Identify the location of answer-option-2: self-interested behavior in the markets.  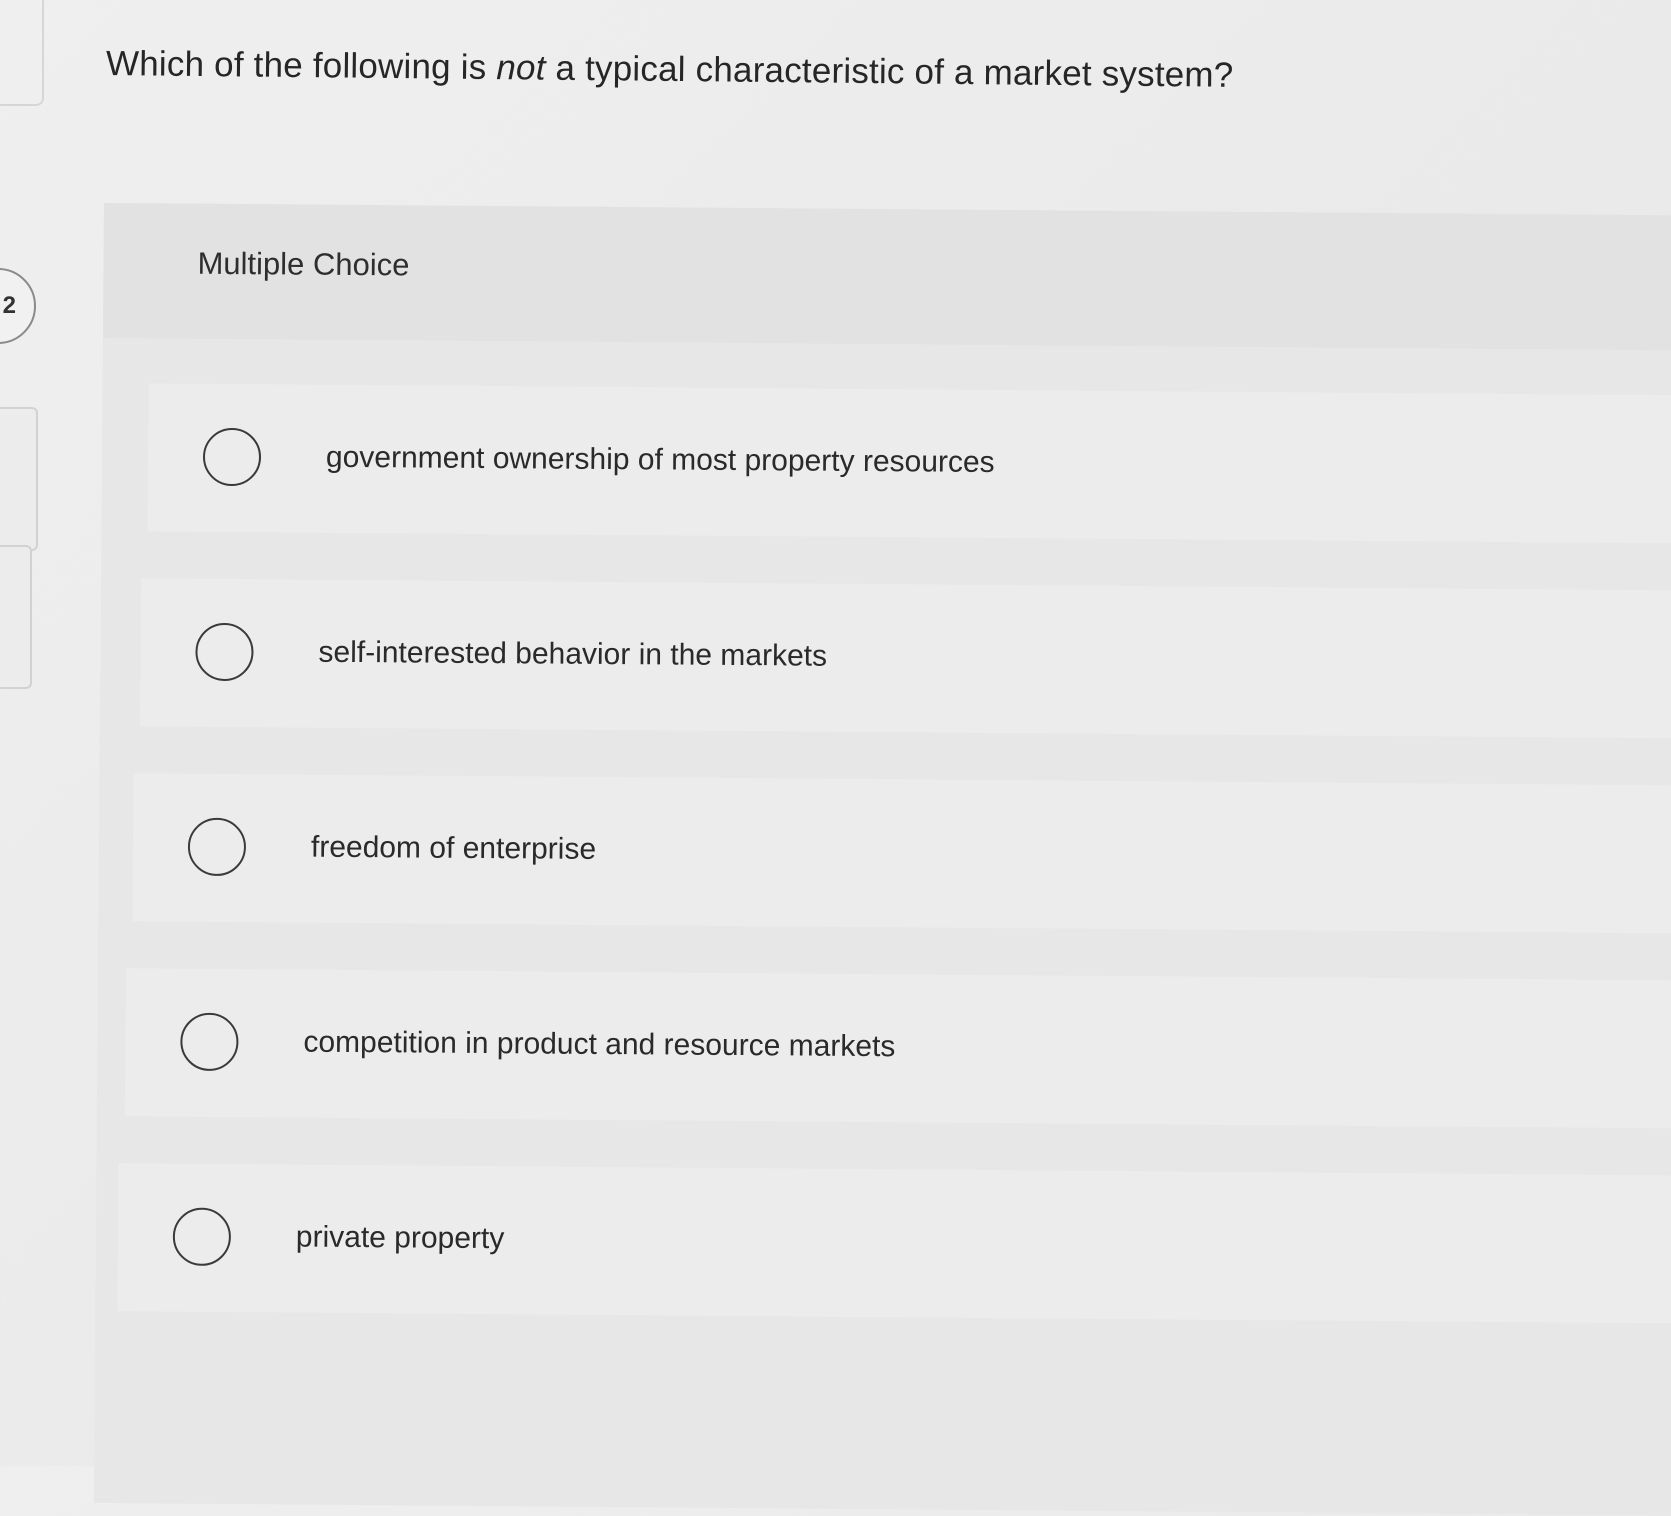
(905, 658).